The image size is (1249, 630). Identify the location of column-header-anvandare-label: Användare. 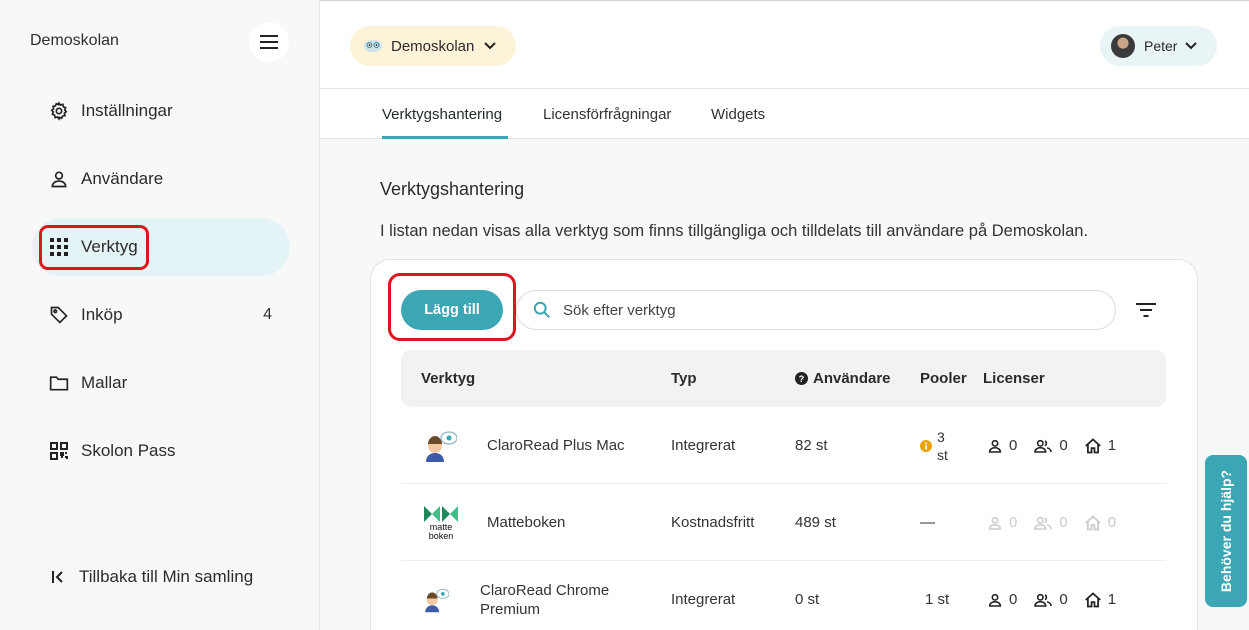
(852, 378).